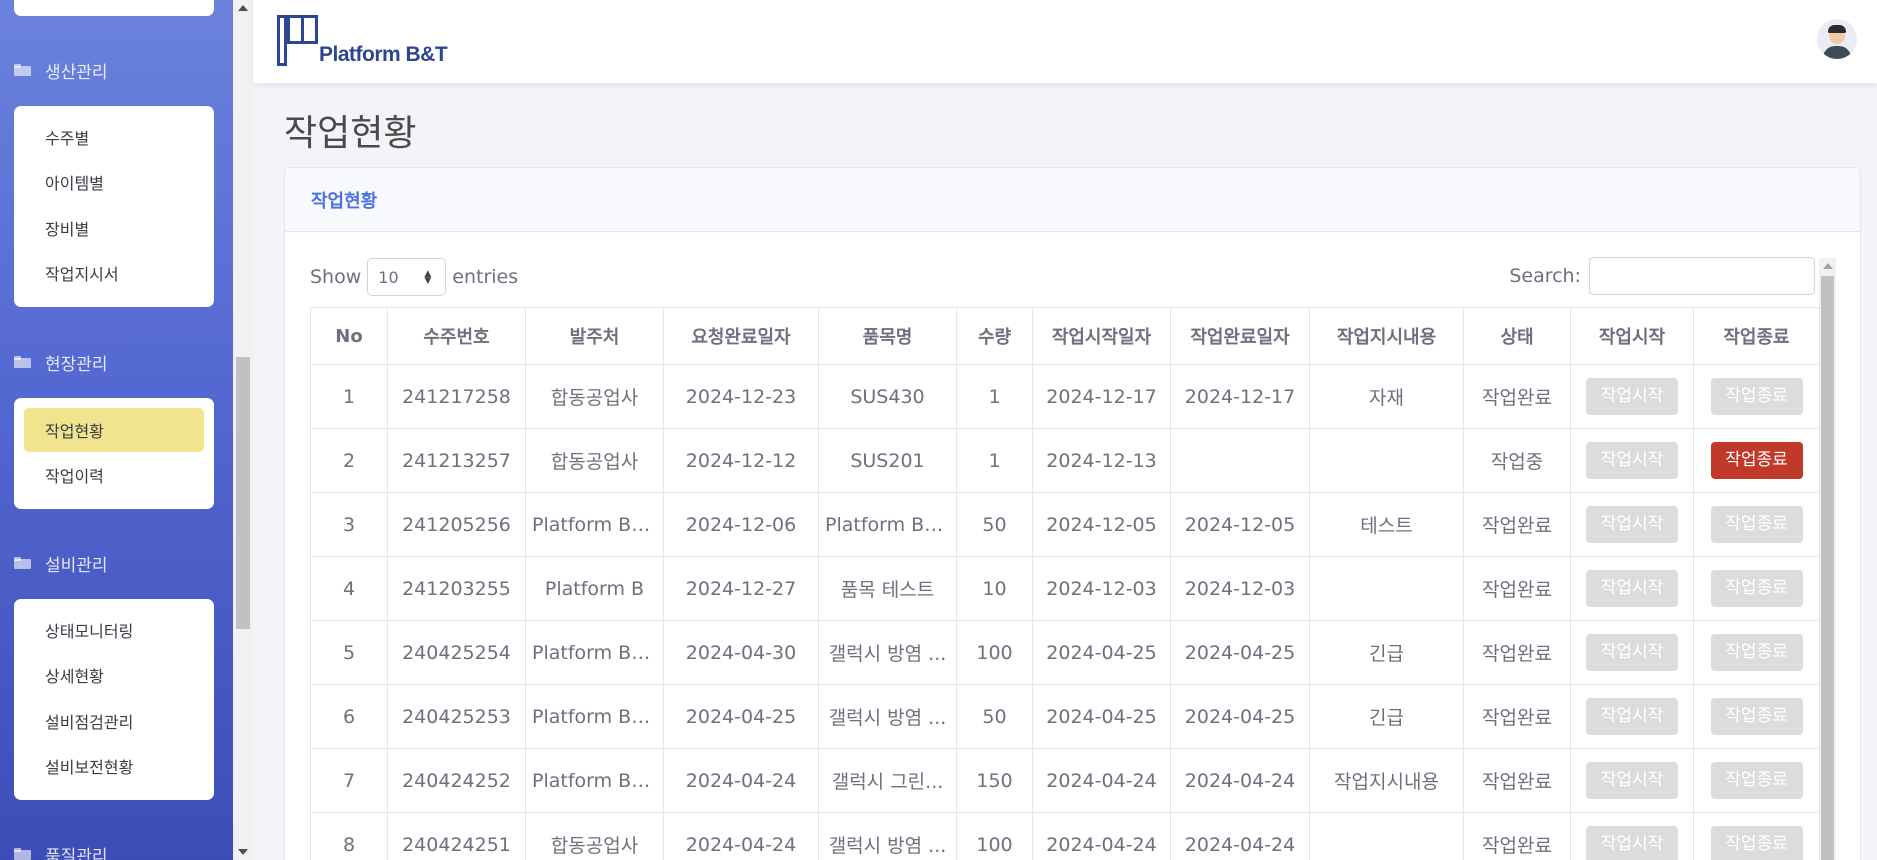  I want to click on column-header-work-end: 작업종료, so click(1756, 336).